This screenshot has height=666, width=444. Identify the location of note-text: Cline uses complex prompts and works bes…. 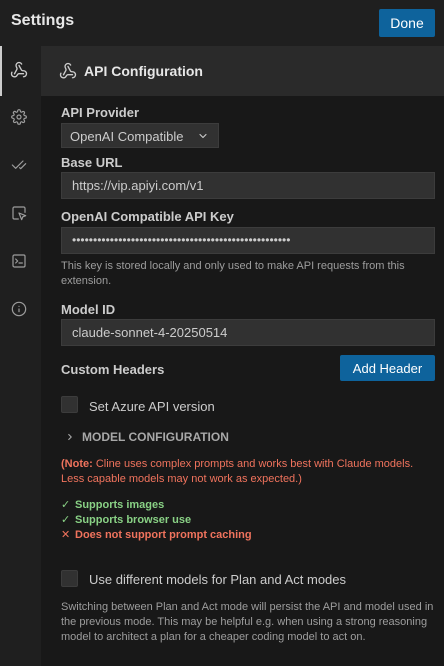
(237, 471).